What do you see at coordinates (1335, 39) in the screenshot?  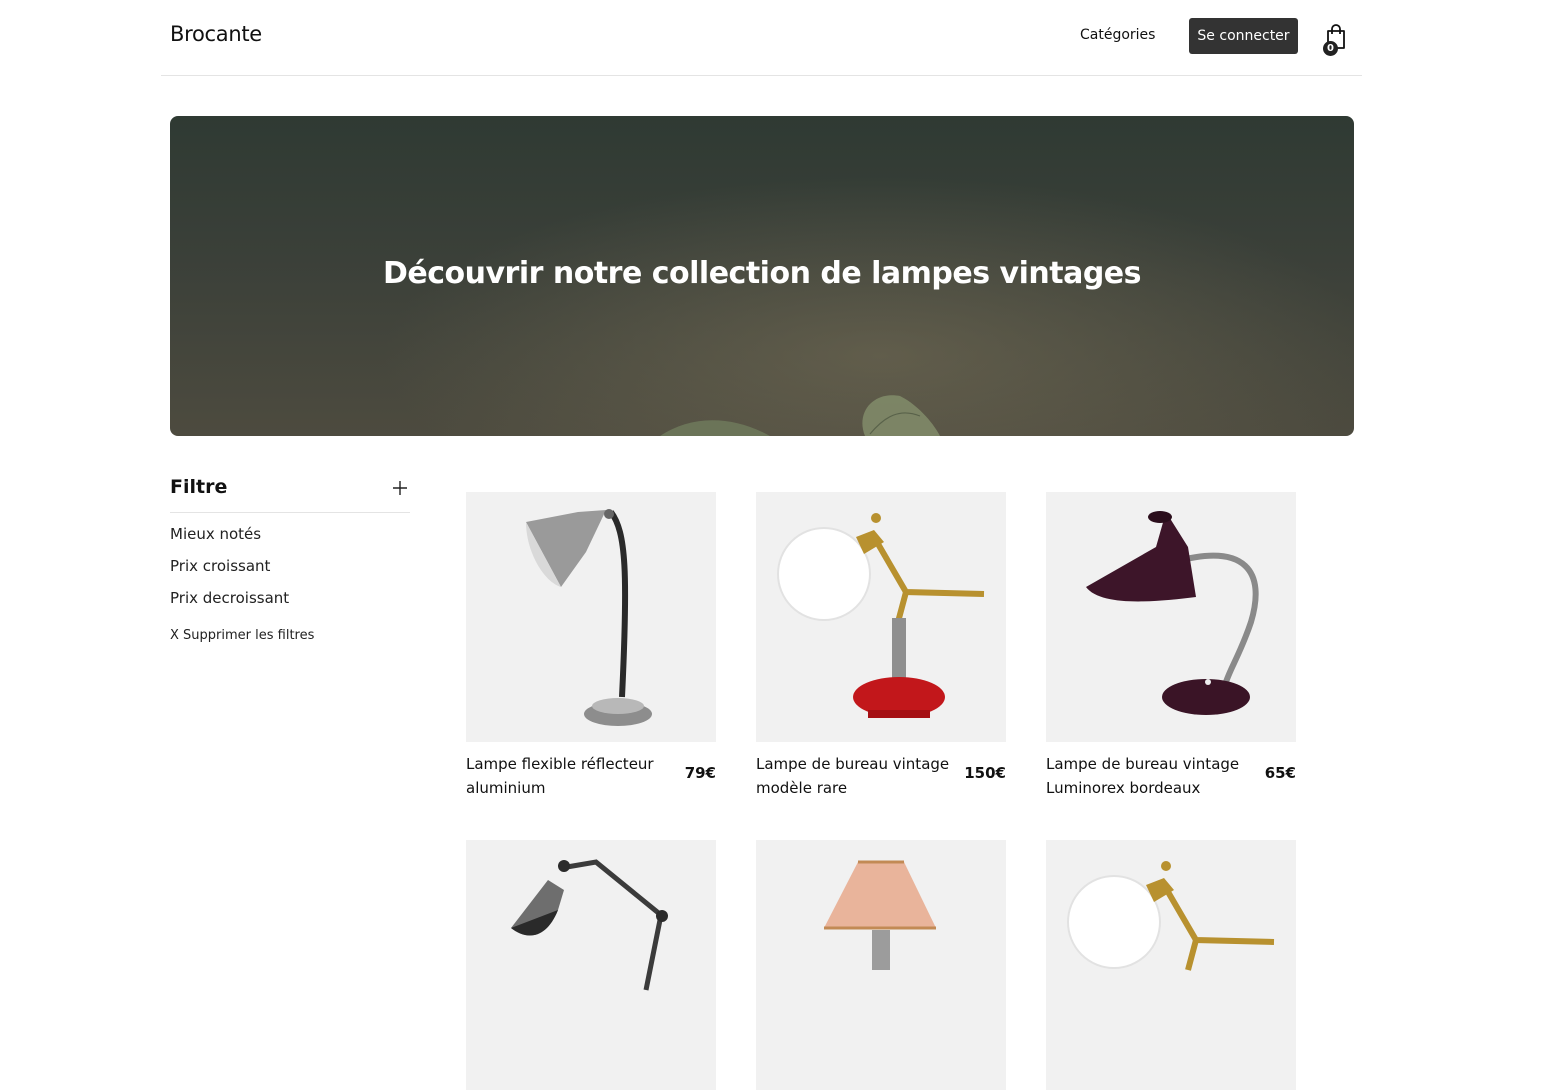 I see `cart-button: 0` at bounding box center [1335, 39].